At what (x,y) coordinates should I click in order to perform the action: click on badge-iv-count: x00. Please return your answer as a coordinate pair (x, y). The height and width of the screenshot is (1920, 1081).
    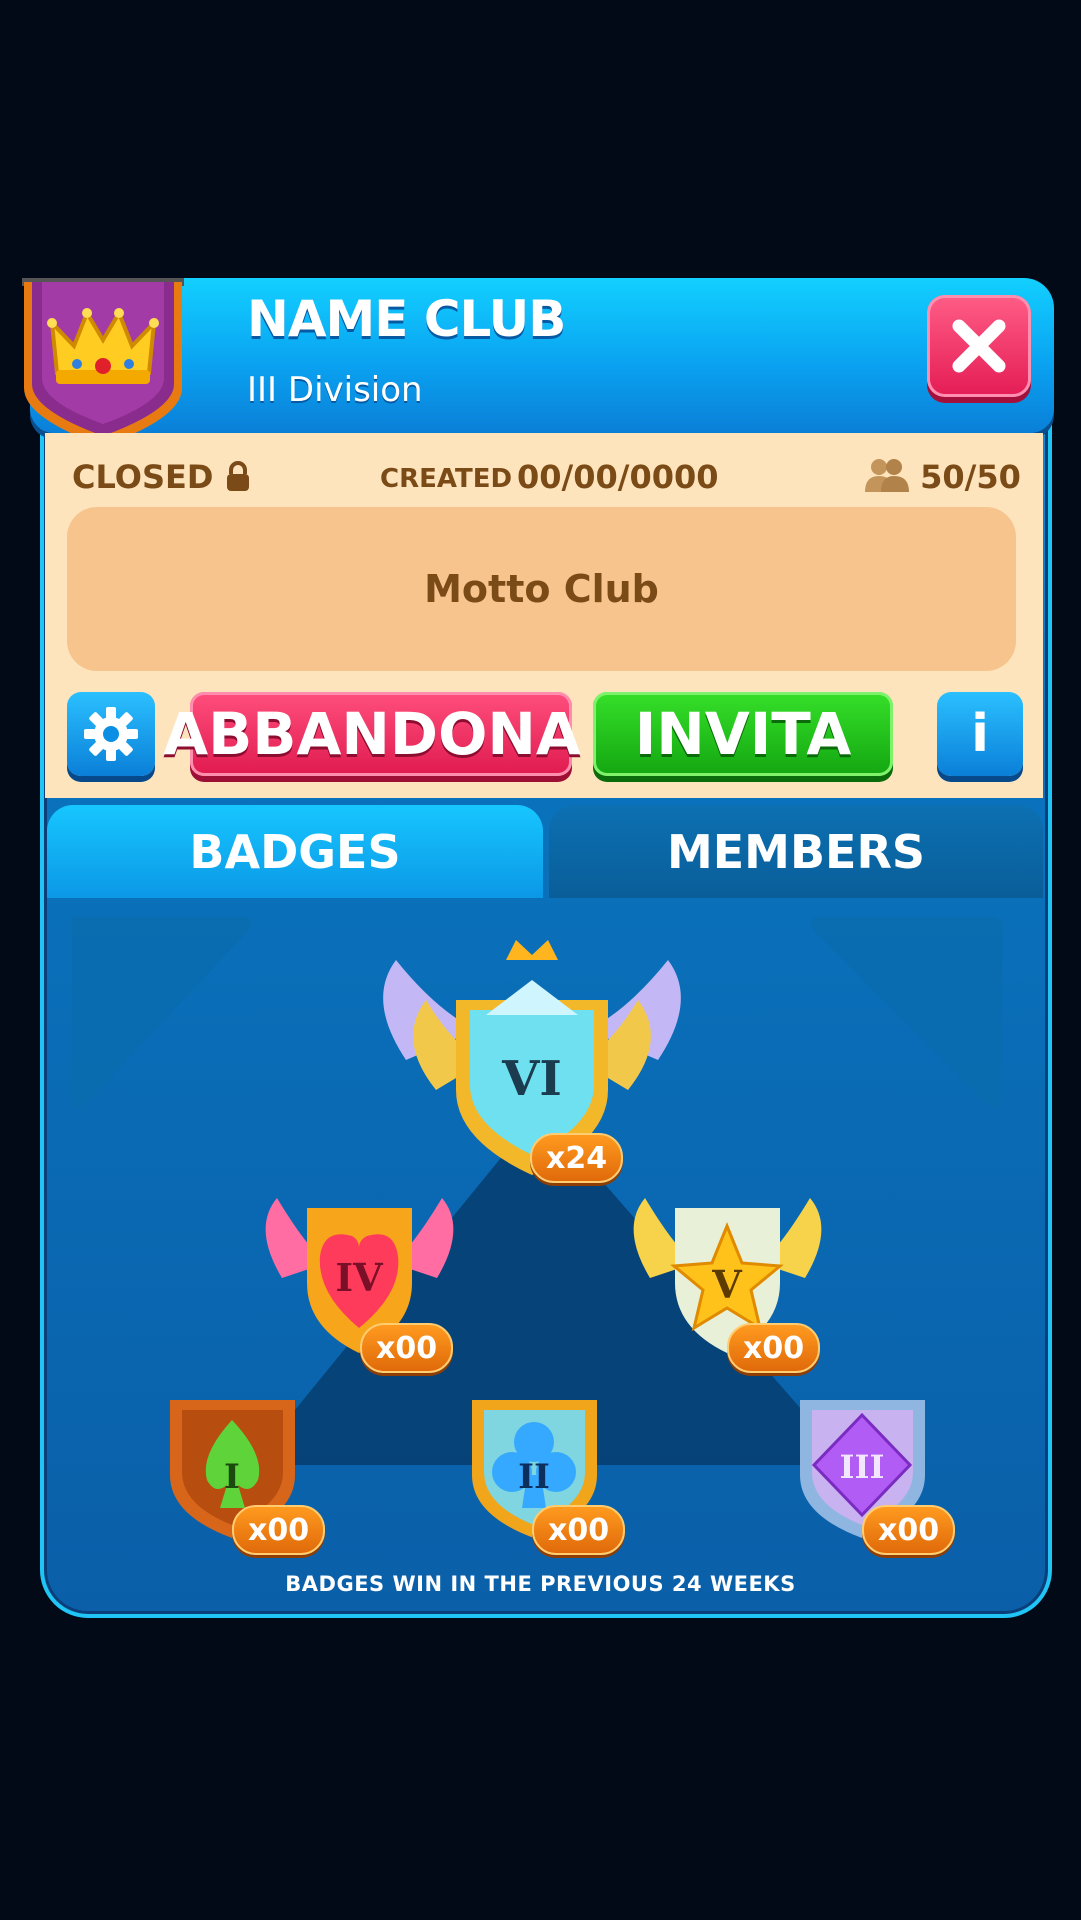
    Looking at the image, I should click on (407, 1348).